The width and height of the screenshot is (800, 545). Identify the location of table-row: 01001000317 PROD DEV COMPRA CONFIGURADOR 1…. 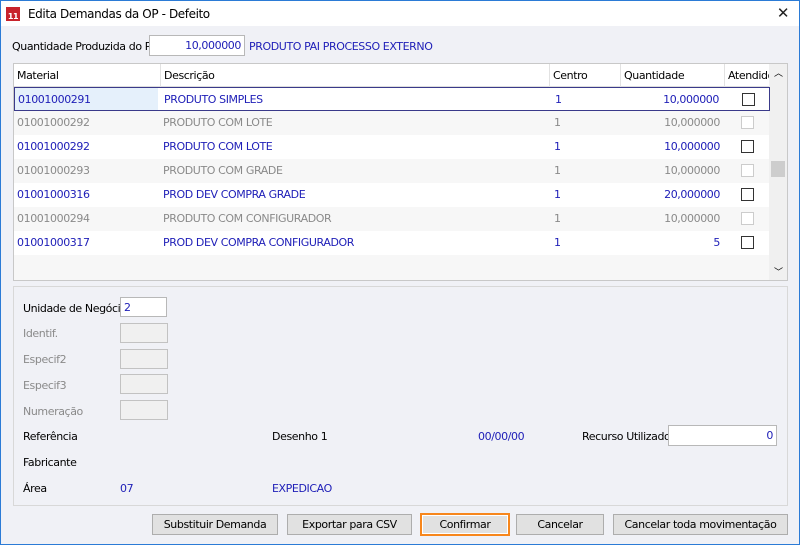
(392, 243).